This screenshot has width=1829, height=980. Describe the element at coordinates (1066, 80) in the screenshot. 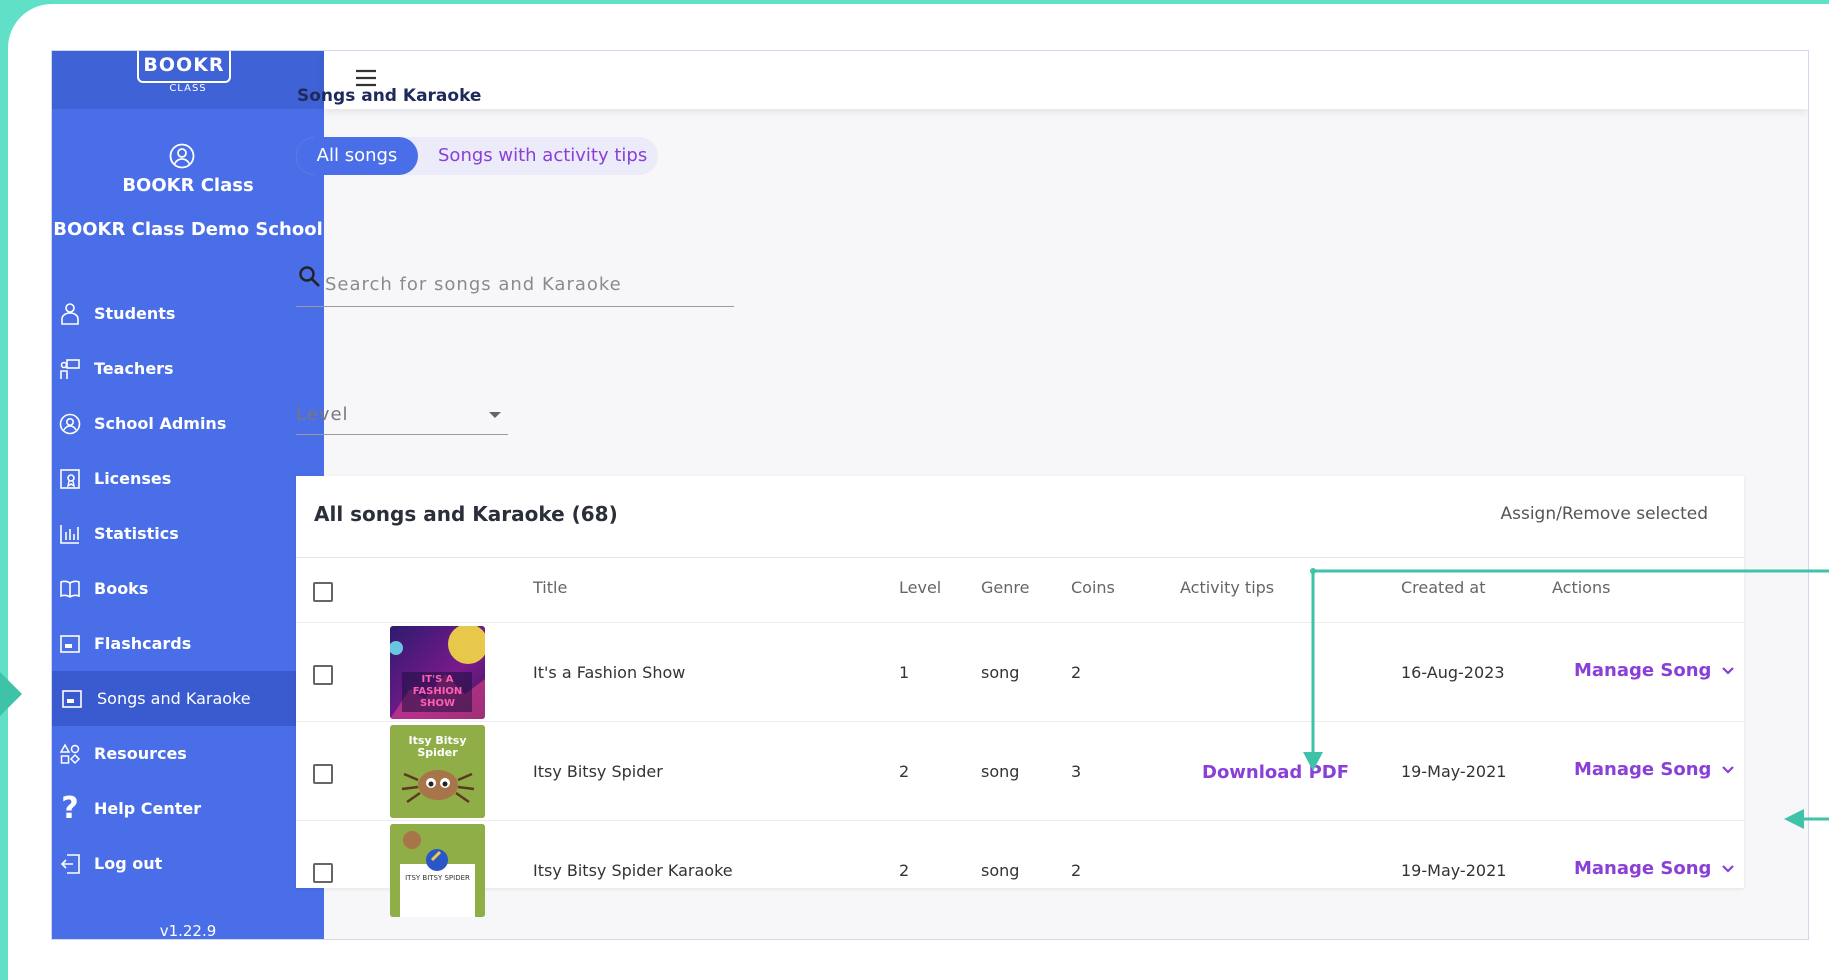

I see `top-bar` at that location.